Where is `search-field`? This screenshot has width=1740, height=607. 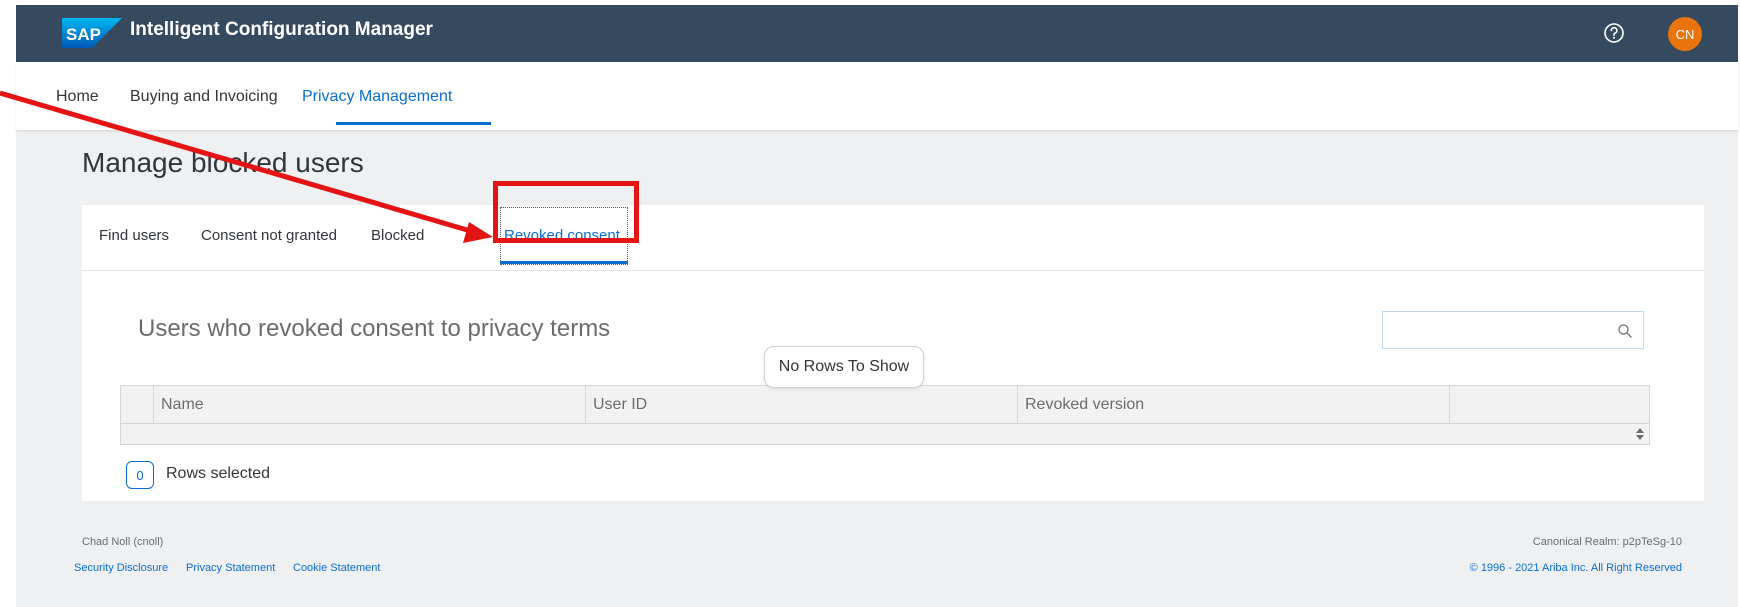 search-field is located at coordinates (1513, 330).